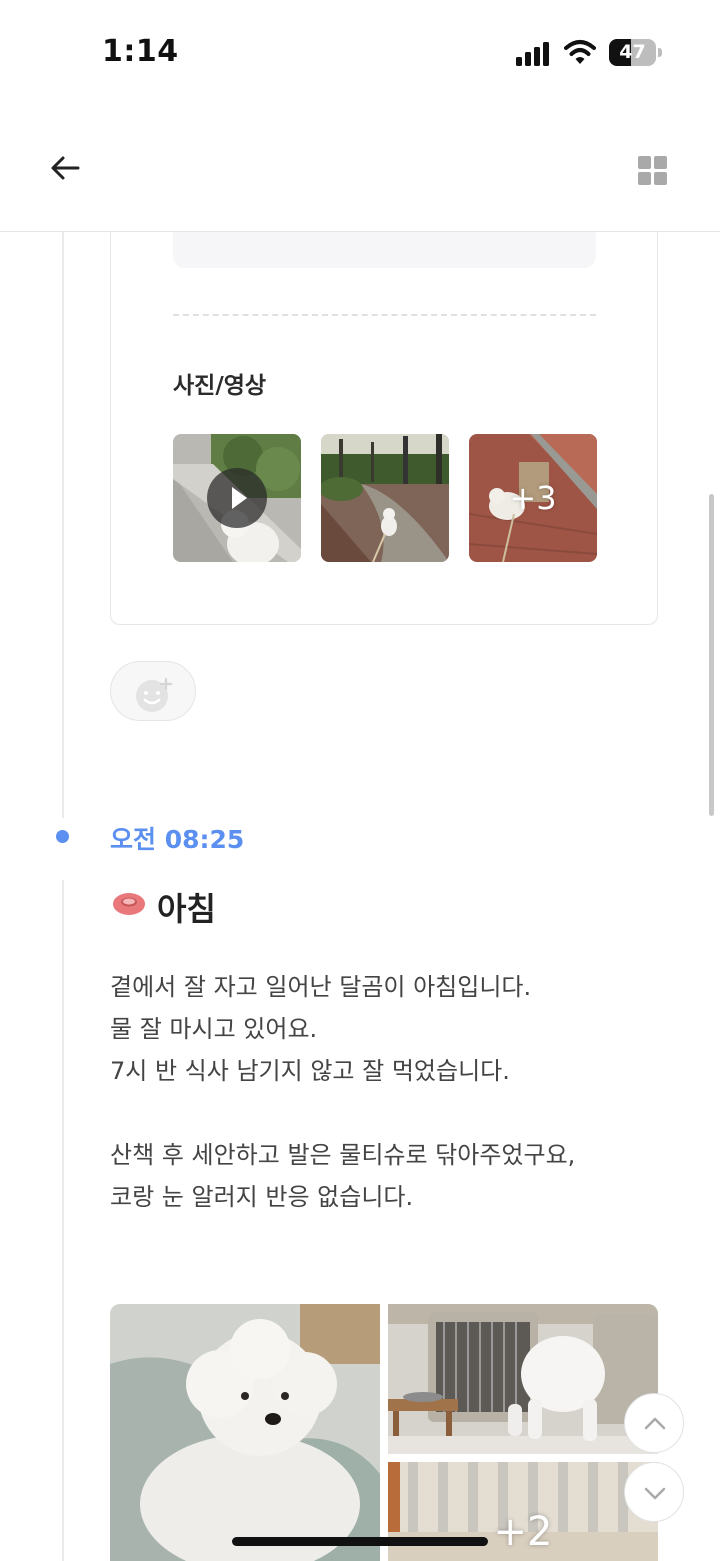  Describe the element at coordinates (523, 1532) in the screenshot. I see `more-photos-count: +2` at that location.